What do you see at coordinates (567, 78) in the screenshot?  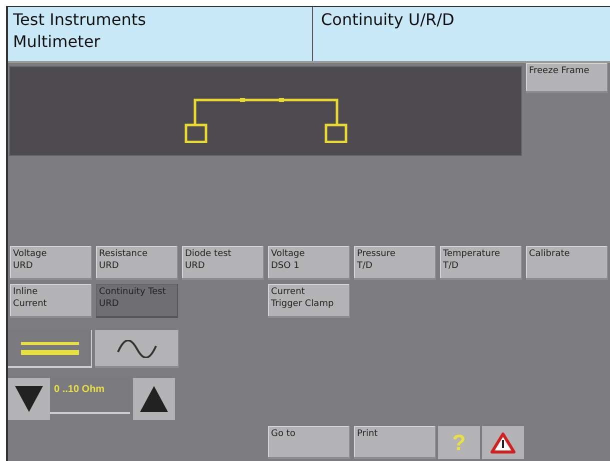 I see `freeze-frame-button: Freeze Frame` at bounding box center [567, 78].